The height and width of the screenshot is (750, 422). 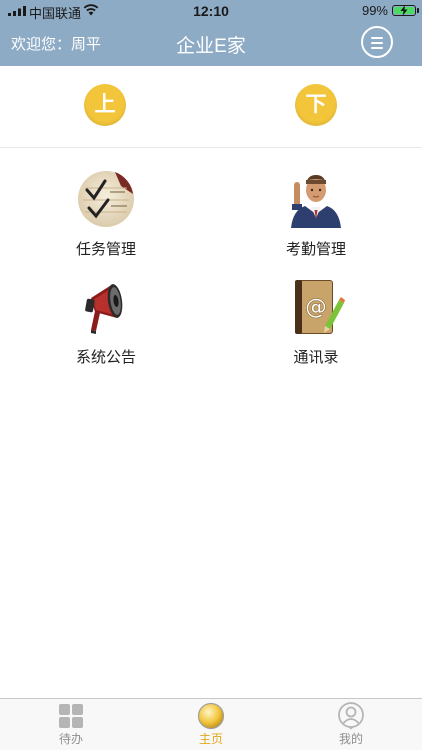 What do you see at coordinates (350, 739) in the screenshot?
I see `tab-label: 我的` at bounding box center [350, 739].